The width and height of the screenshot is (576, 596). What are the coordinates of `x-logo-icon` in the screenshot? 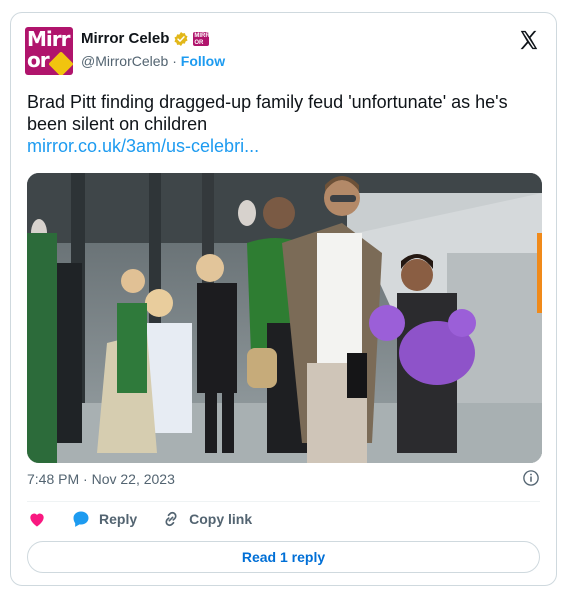 It's located at (529, 40).